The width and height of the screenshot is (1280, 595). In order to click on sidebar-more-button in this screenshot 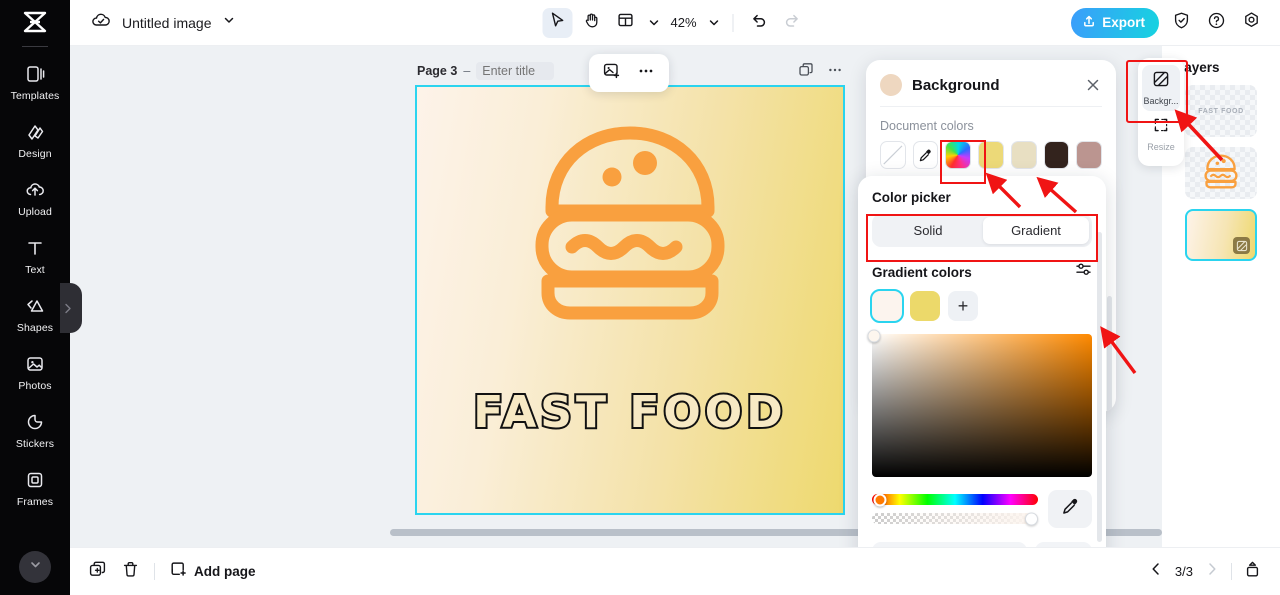, I will do `click(35, 567)`.